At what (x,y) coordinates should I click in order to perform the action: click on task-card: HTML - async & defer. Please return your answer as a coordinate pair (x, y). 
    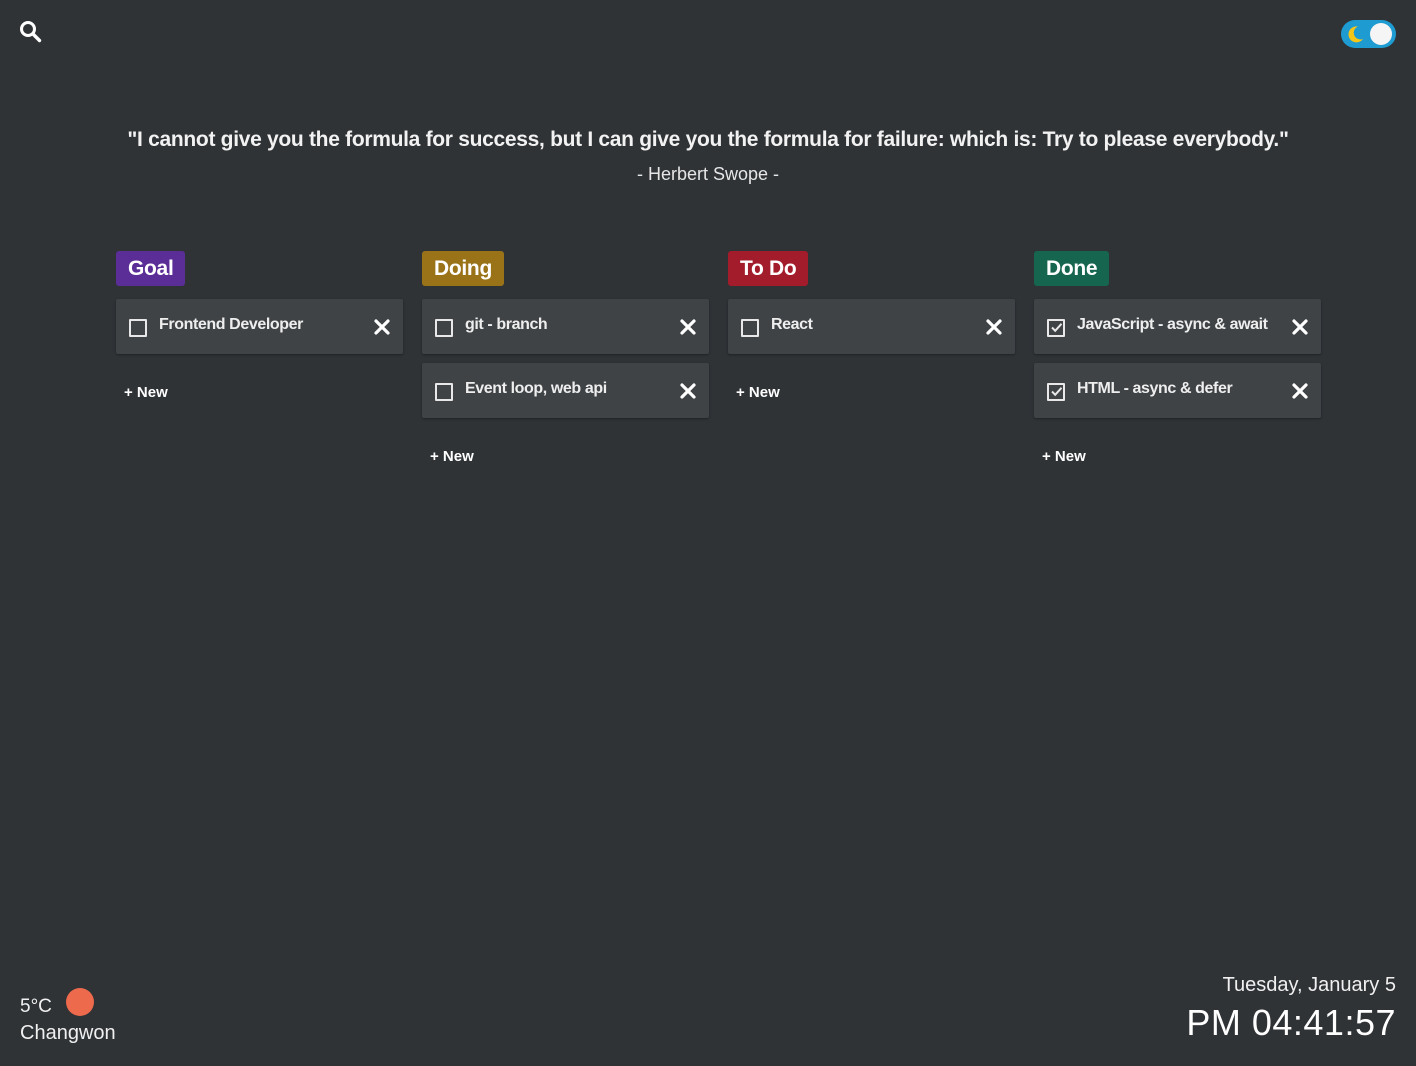
    Looking at the image, I should click on (1177, 390).